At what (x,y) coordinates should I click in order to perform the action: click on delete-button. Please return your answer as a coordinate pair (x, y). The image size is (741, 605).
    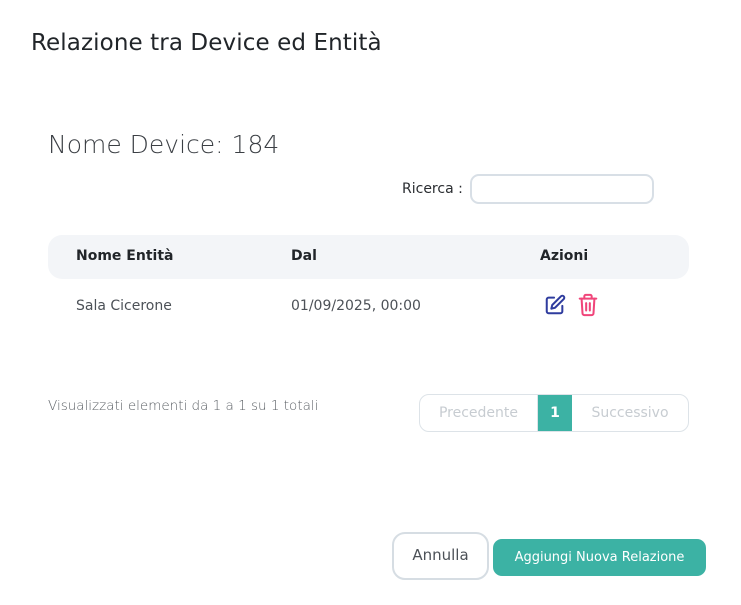
    Looking at the image, I should click on (588, 305).